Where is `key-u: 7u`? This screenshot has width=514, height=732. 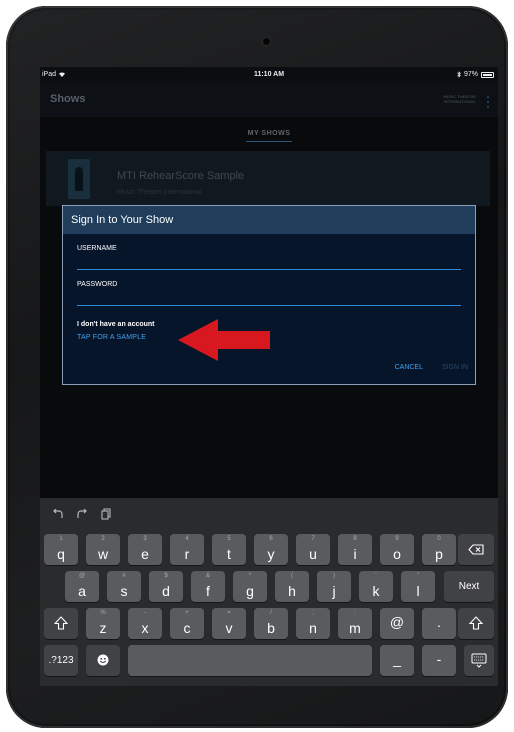 key-u: 7u is located at coordinates (313, 549).